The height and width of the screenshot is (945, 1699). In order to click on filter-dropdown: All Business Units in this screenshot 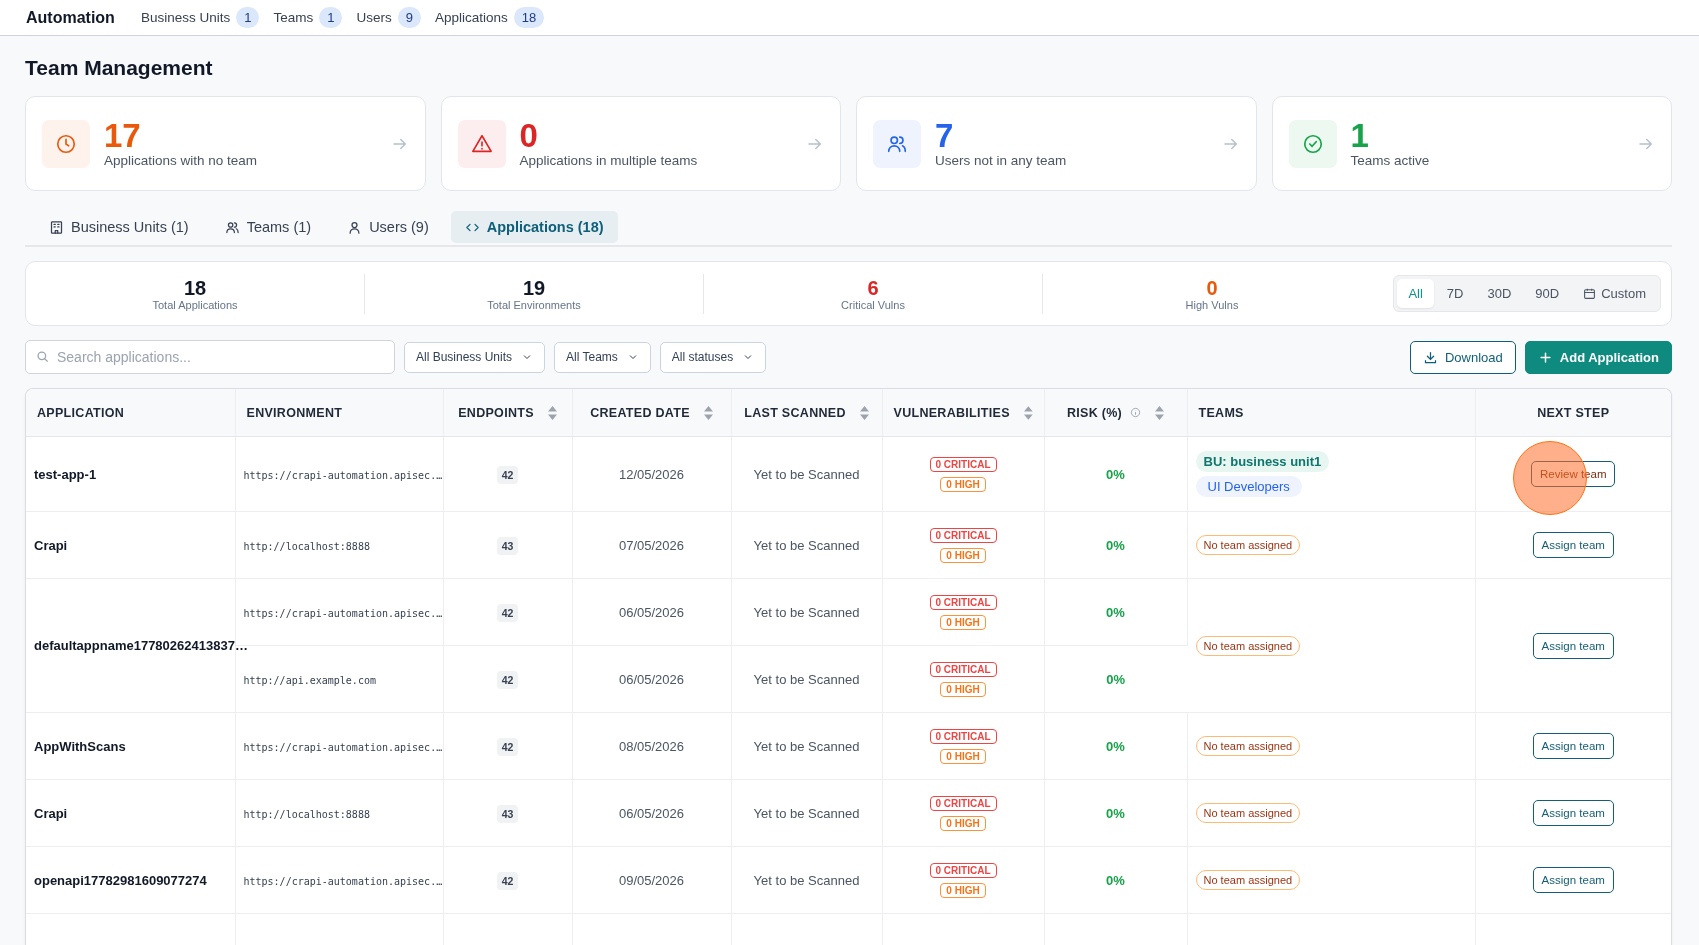, I will do `click(475, 357)`.